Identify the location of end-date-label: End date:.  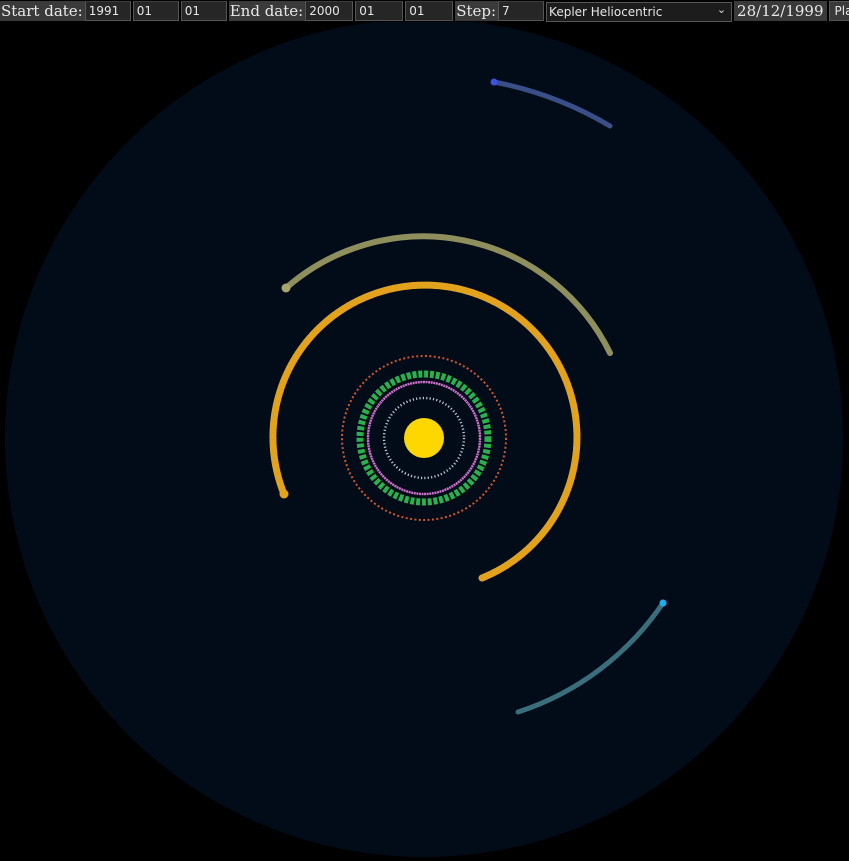
(267, 11).